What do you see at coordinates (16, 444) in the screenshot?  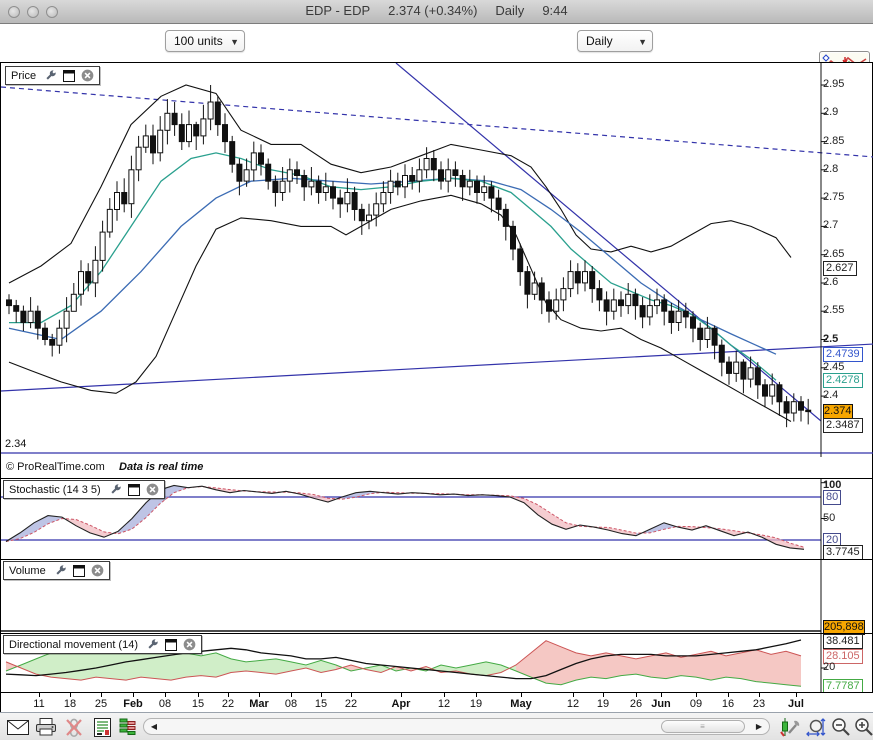 I see `price-level-label: 2.34` at bounding box center [16, 444].